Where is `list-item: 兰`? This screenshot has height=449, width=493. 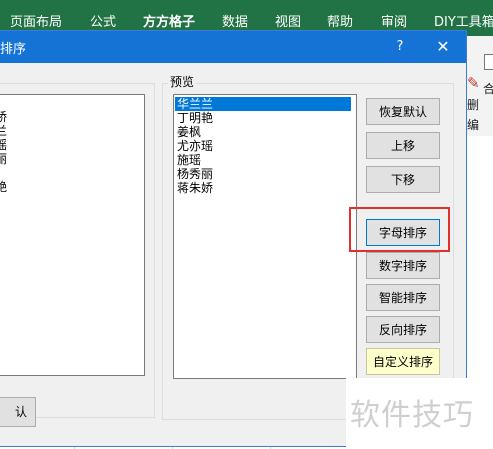
list-item: 兰 is located at coordinates (3, 131).